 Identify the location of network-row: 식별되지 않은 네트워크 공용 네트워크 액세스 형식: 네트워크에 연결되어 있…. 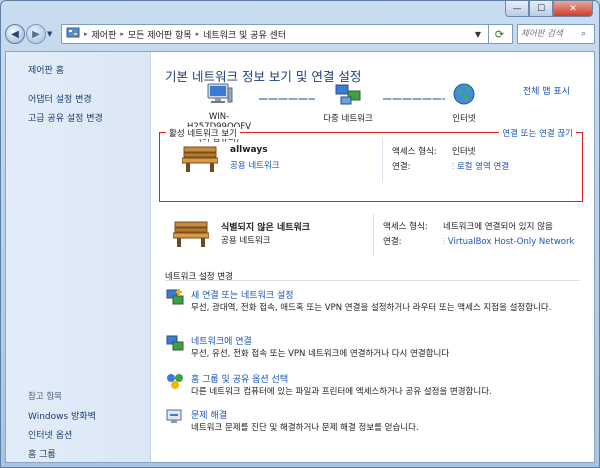
(371, 236).